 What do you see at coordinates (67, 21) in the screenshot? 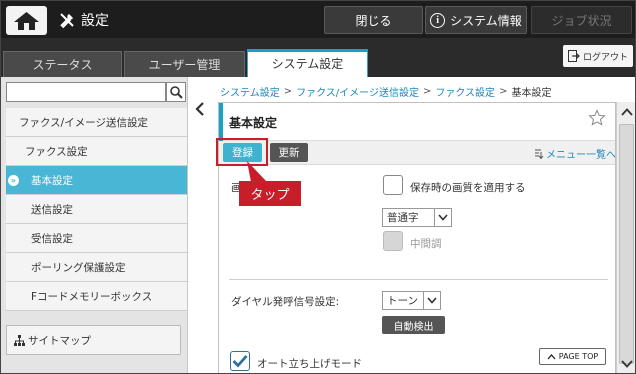
I see `wrench-screwdriver-icon` at bounding box center [67, 21].